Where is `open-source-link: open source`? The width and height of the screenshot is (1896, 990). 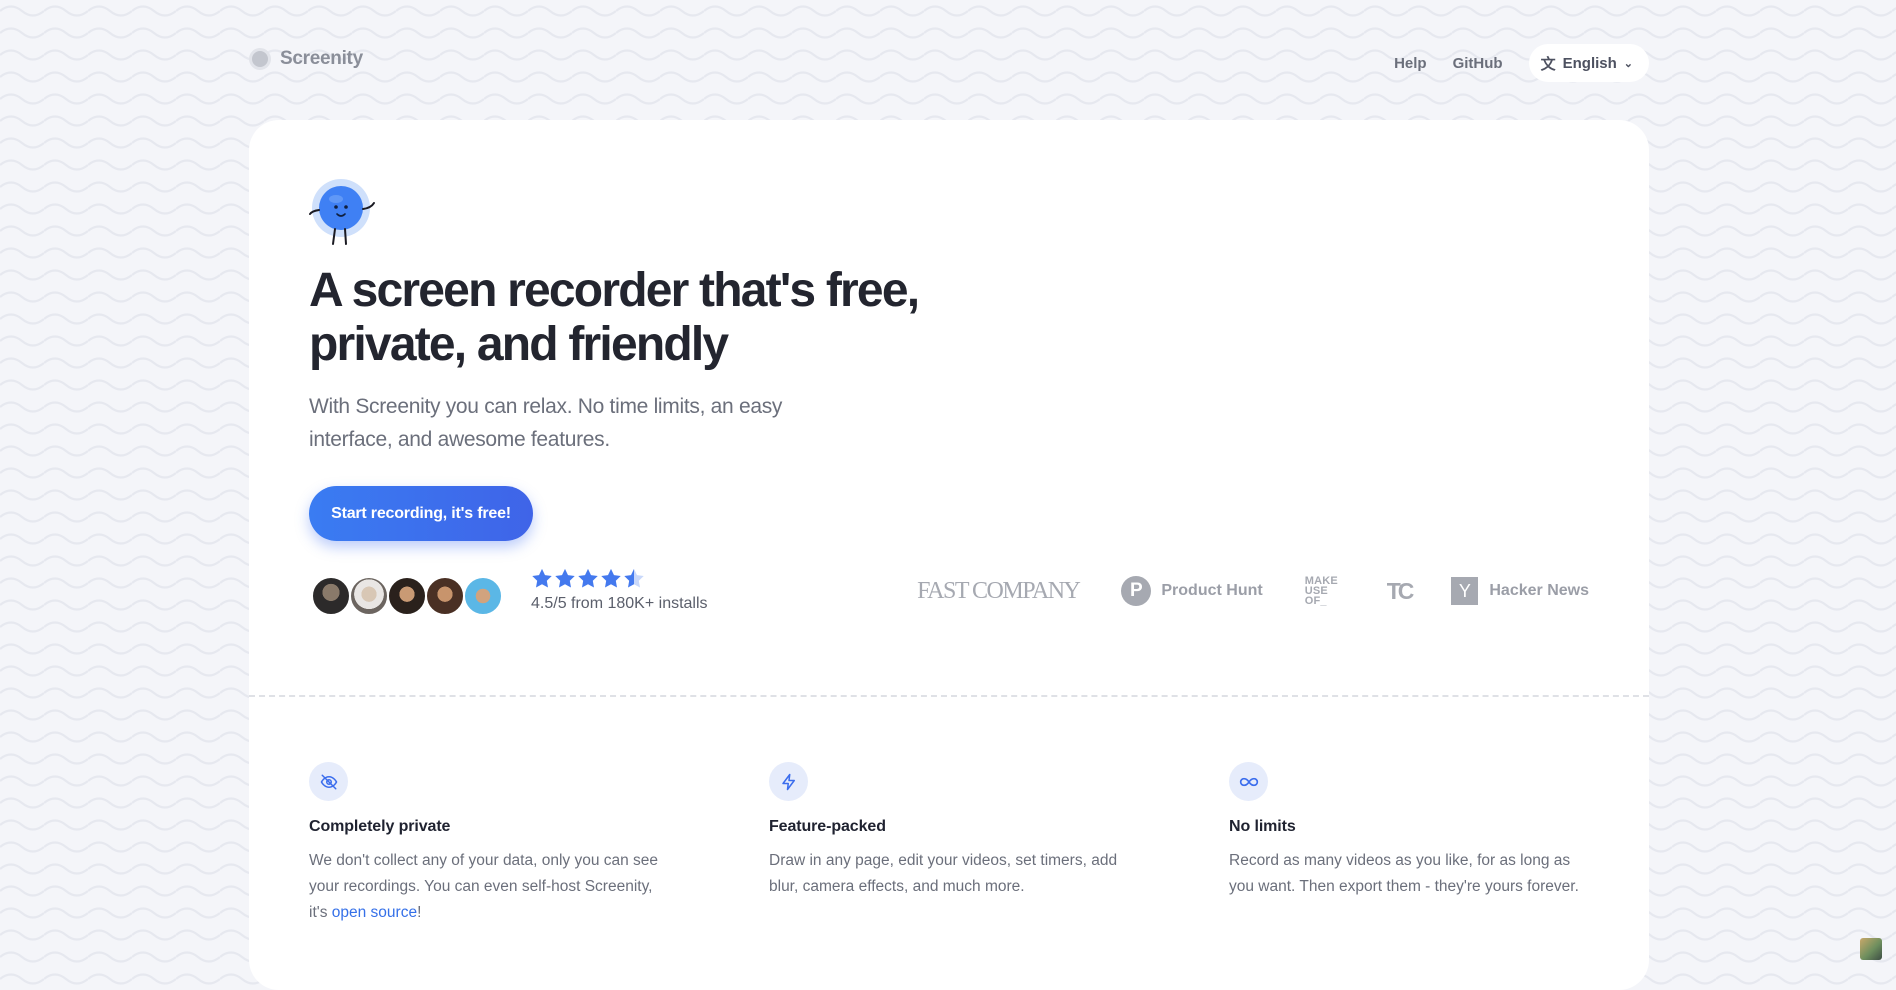
open-source-link: open source is located at coordinates (374, 912).